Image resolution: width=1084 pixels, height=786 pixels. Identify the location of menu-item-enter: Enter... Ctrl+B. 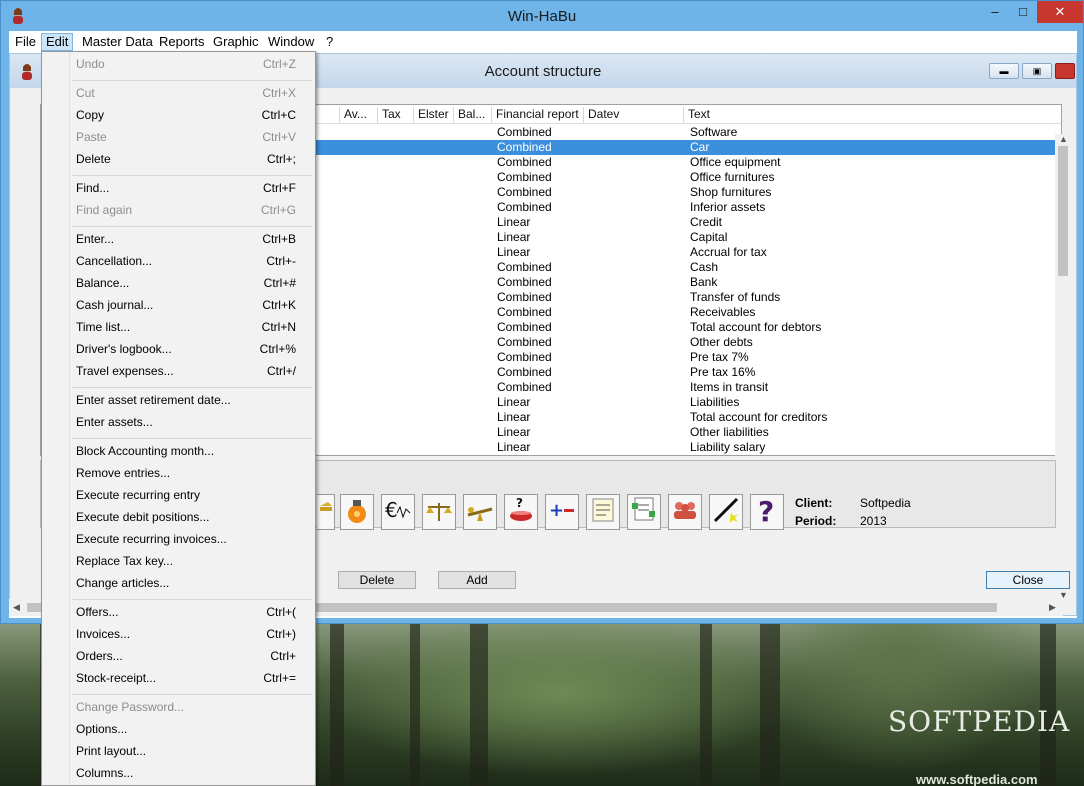
(196, 239).